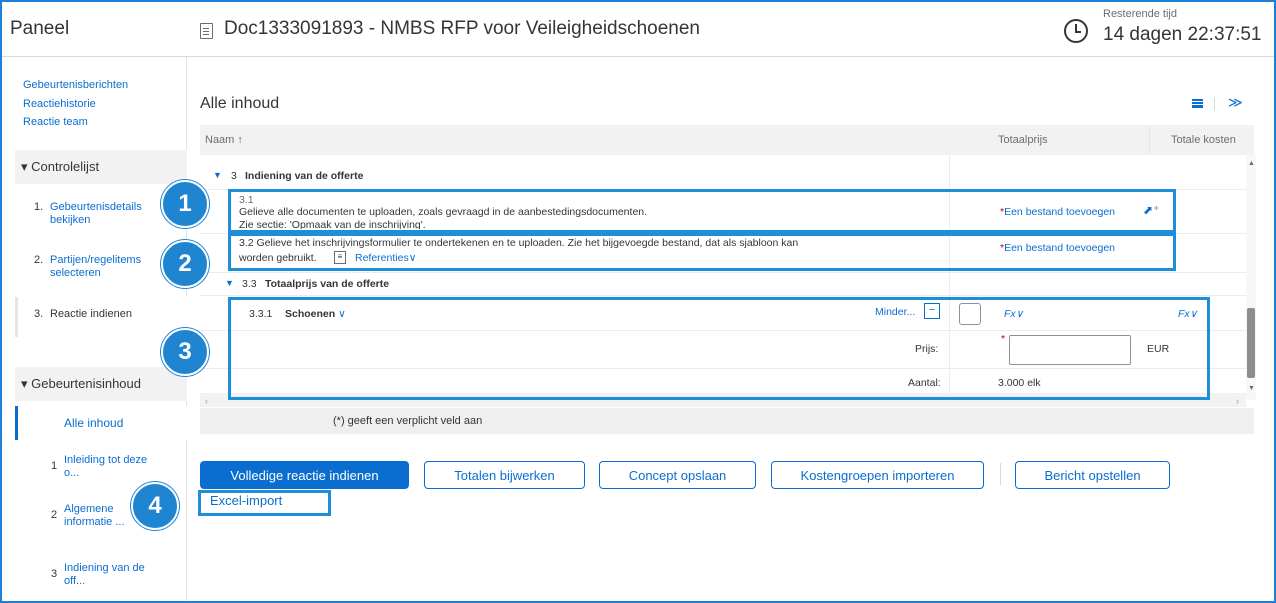 This screenshot has height=603, width=1276. Describe the element at coordinates (1214, 104) in the screenshot. I see `divider` at that location.